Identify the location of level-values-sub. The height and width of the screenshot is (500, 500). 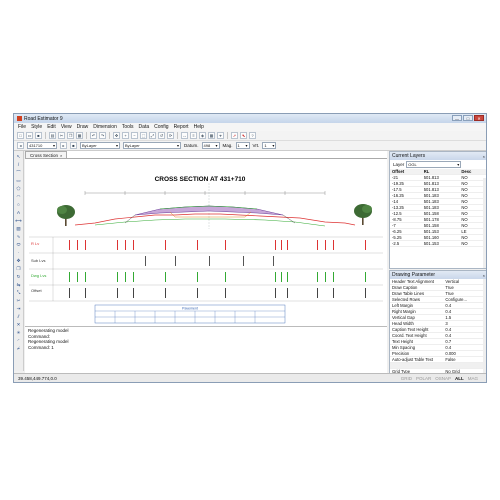
(209, 261).